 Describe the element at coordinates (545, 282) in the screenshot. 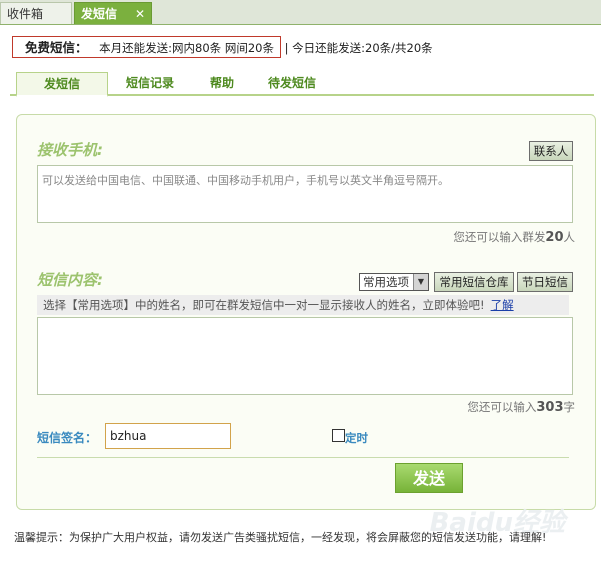

I see `holiday-sms-button: 节日短信` at that location.